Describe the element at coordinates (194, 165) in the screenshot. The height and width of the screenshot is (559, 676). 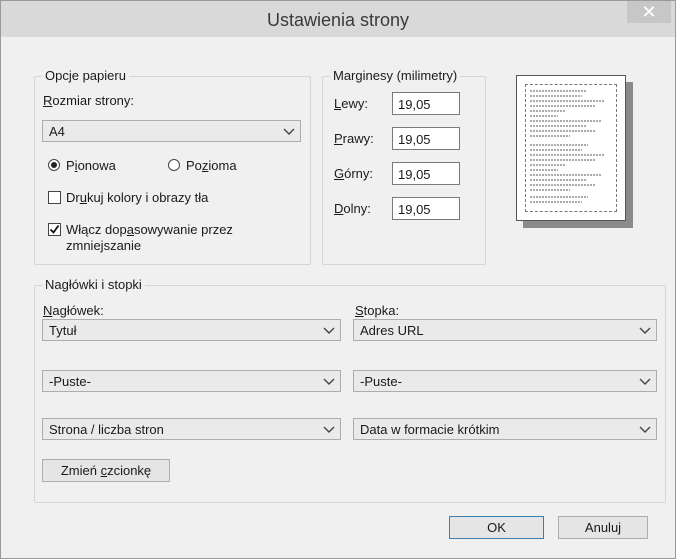
I see `orientation-landscape-text-a: Po` at that location.